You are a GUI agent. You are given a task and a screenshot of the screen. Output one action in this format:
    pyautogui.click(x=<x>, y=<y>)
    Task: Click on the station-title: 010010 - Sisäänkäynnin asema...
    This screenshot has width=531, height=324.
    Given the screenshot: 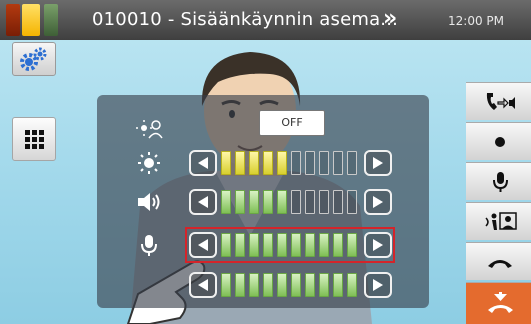 What is the action you would take?
    pyautogui.click(x=245, y=19)
    